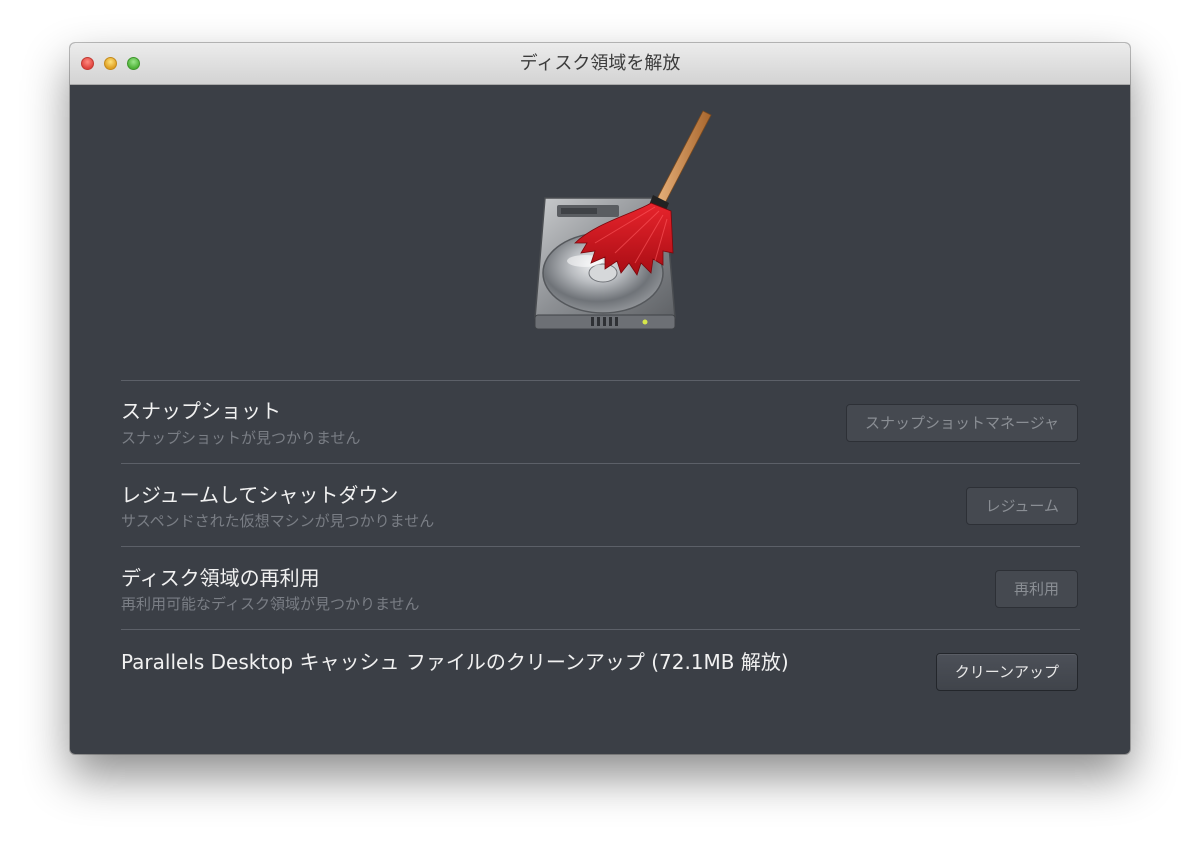 This screenshot has width=1200, height=851. What do you see at coordinates (1006, 672) in the screenshot?
I see `clean-up-button: クリーンアップ` at bounding box center [1006, 672].